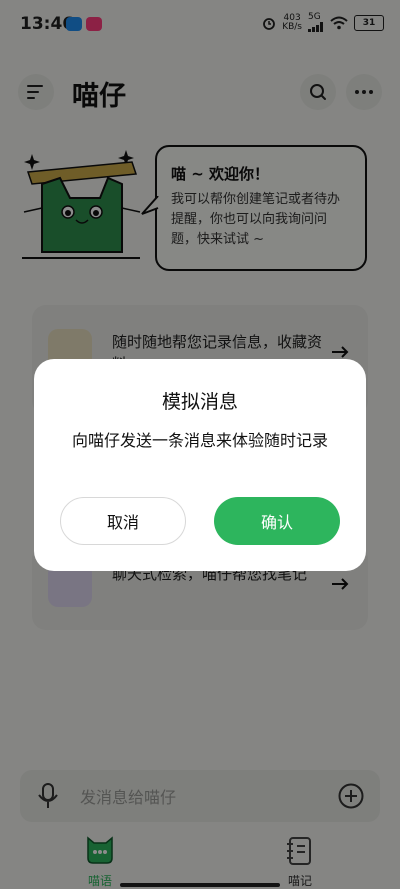 The width and height of the screenshot is (400, 889). I want to click on dialog-title: 模拟消息, so click(199, 402).